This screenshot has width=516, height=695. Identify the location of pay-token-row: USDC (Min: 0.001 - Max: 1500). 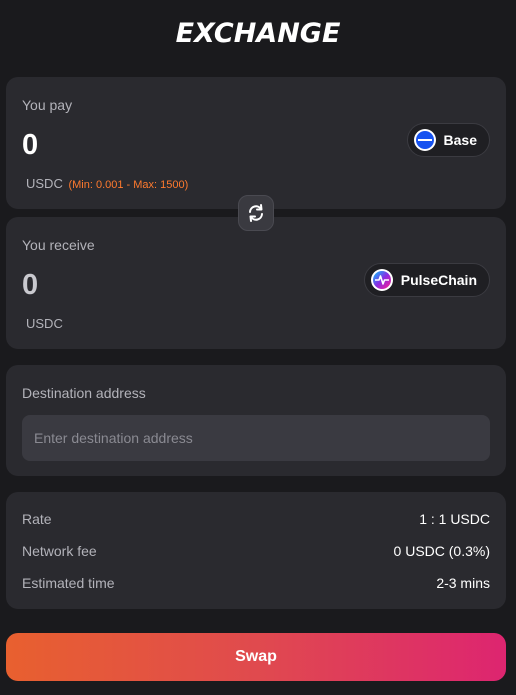
(107, 183).